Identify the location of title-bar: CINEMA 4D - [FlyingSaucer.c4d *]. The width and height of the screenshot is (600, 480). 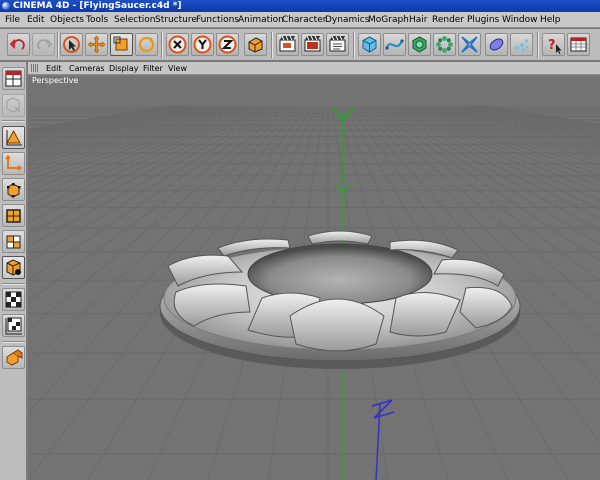
(300, 6).